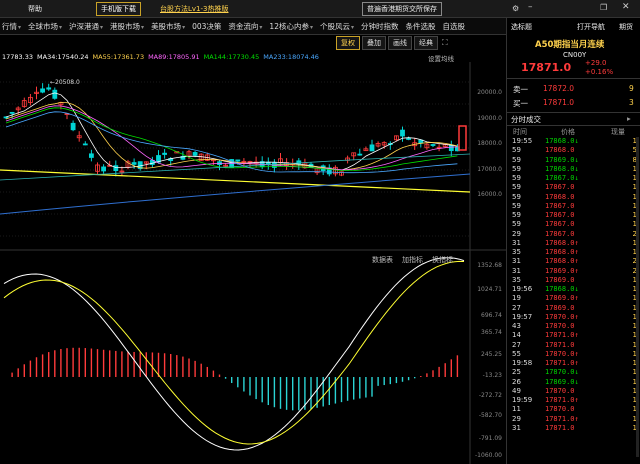 This screenshot has width=640, height=464. What do you see at coordinates (245, 26) in the screenshot?
I see `nav-item: 资金流向` at bounding box center [245, 26].